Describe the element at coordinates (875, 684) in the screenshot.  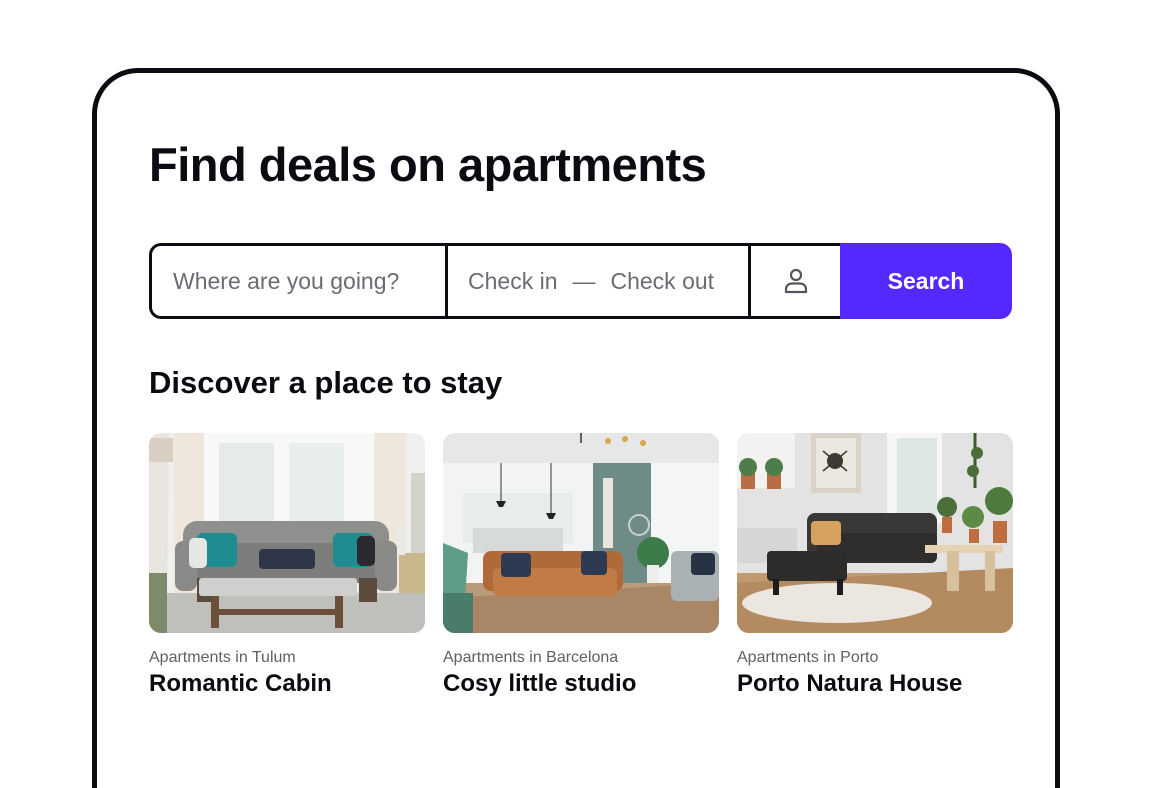
I see `listing-title: Porto Natura House` at that location.